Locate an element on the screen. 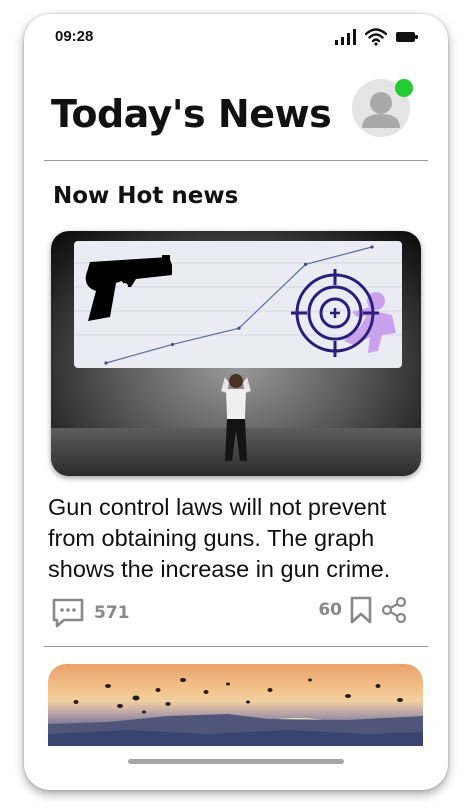 The image size is (471, 812). header-divider is located at coordinates (236, 160).